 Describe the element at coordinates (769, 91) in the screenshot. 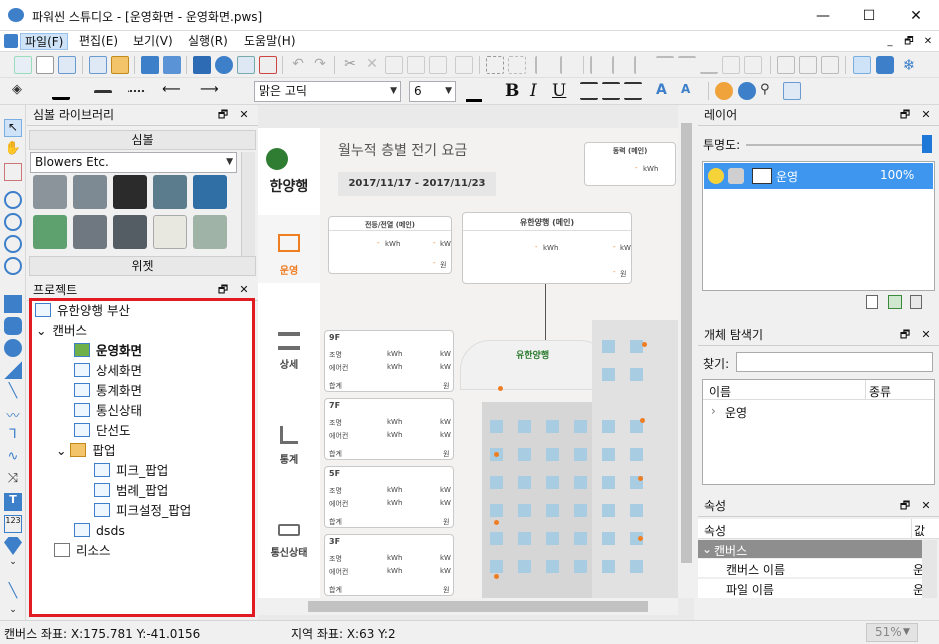

I see `zoom-icon: ⚲` at that location.